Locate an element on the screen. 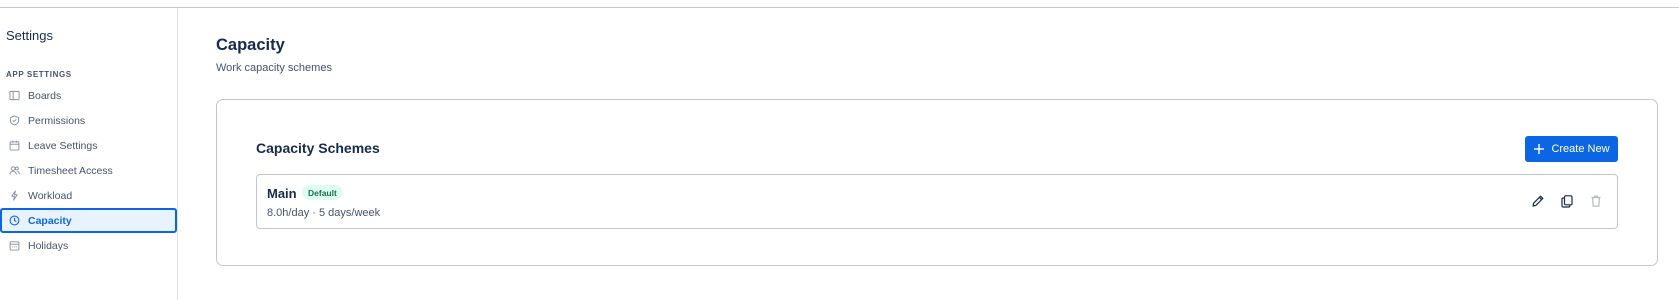 This screenshot has height=300, width=1679. sidebar-item-label: Permissions is located at coordinates (57, 120).